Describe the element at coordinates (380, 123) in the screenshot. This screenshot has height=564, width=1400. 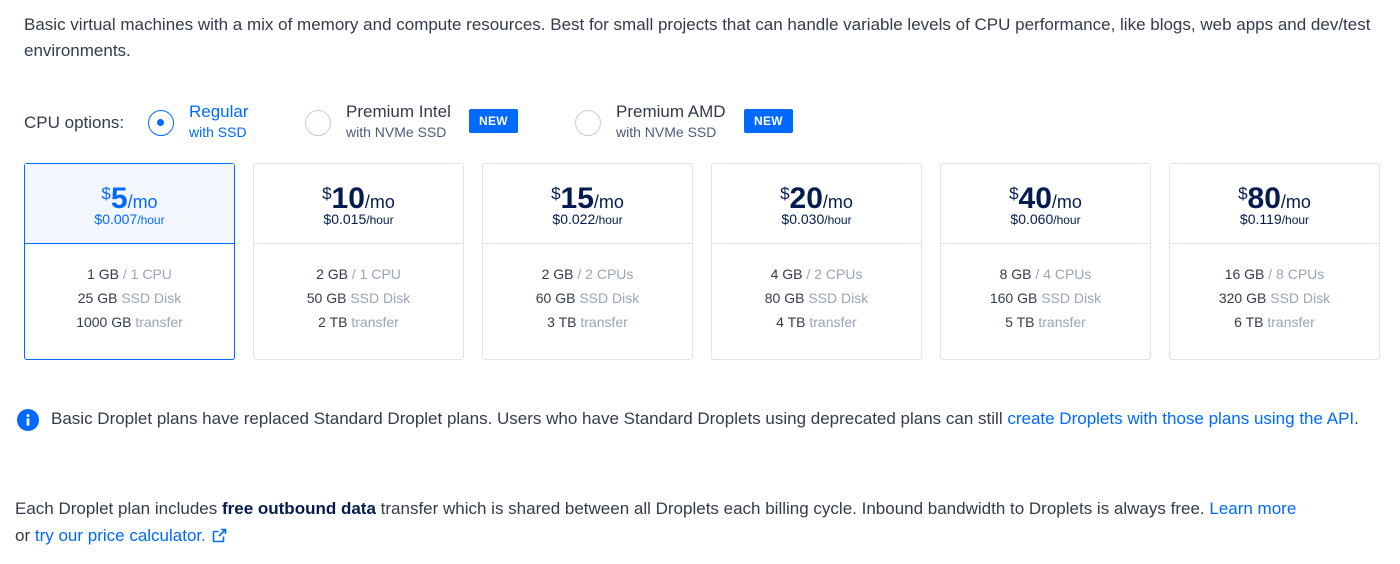
I see `cpu-option-premium-intel: Premium Intel with NVMe SSD` at that location.